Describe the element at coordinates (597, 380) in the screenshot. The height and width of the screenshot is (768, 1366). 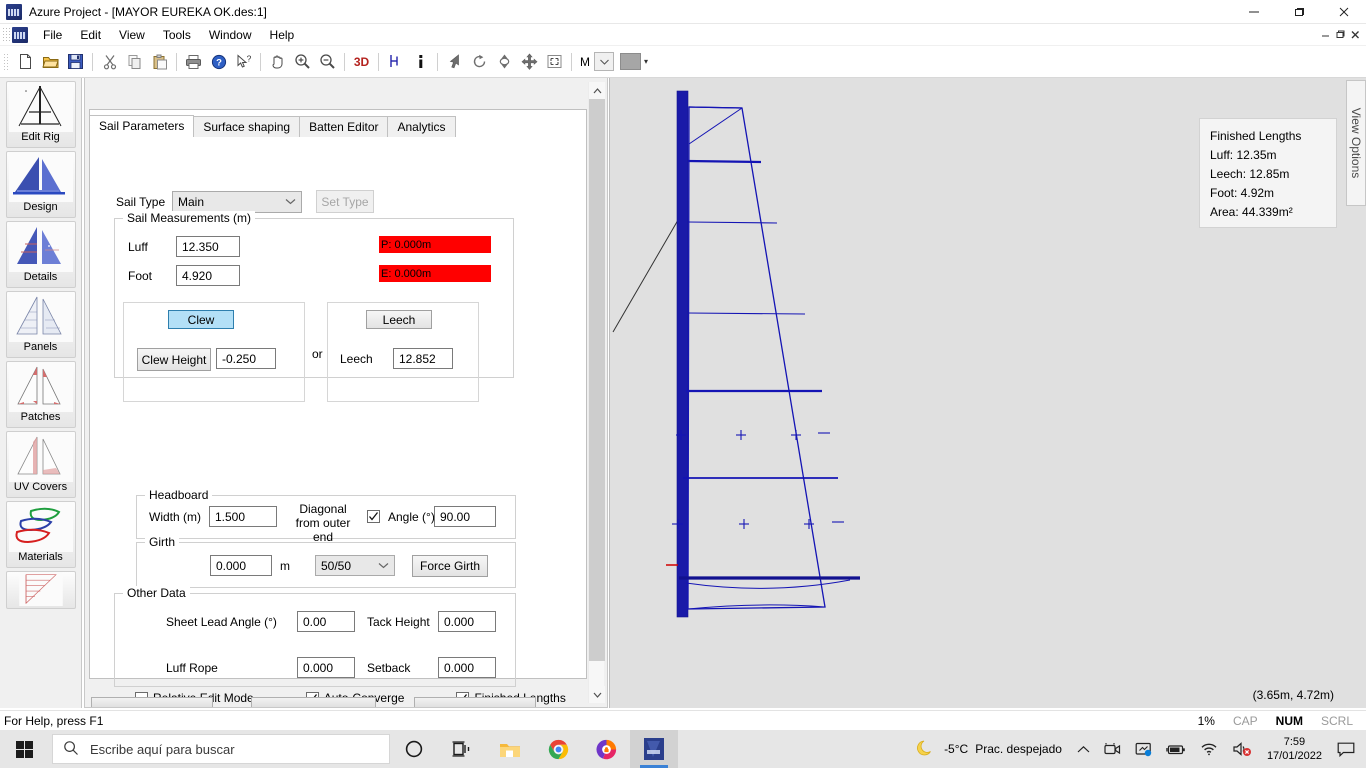
I see `scrollbar-thumb` at that location.